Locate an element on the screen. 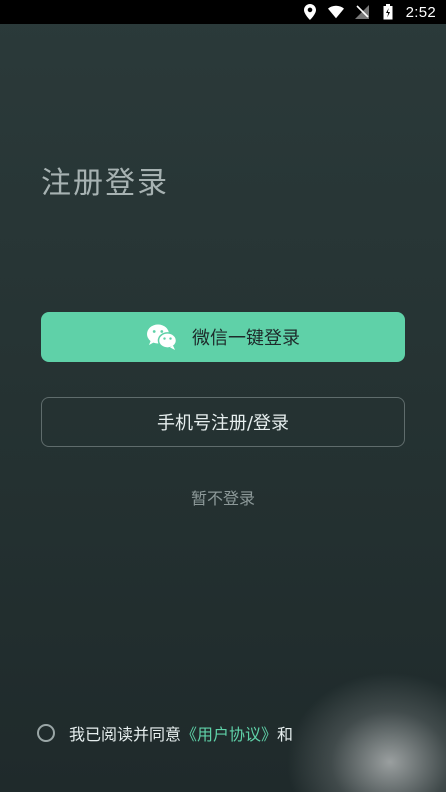 The height and width of the screenshot is (792, 446). phone-login-button: 手机号注册/登录 is located at coordinates (223, 422).